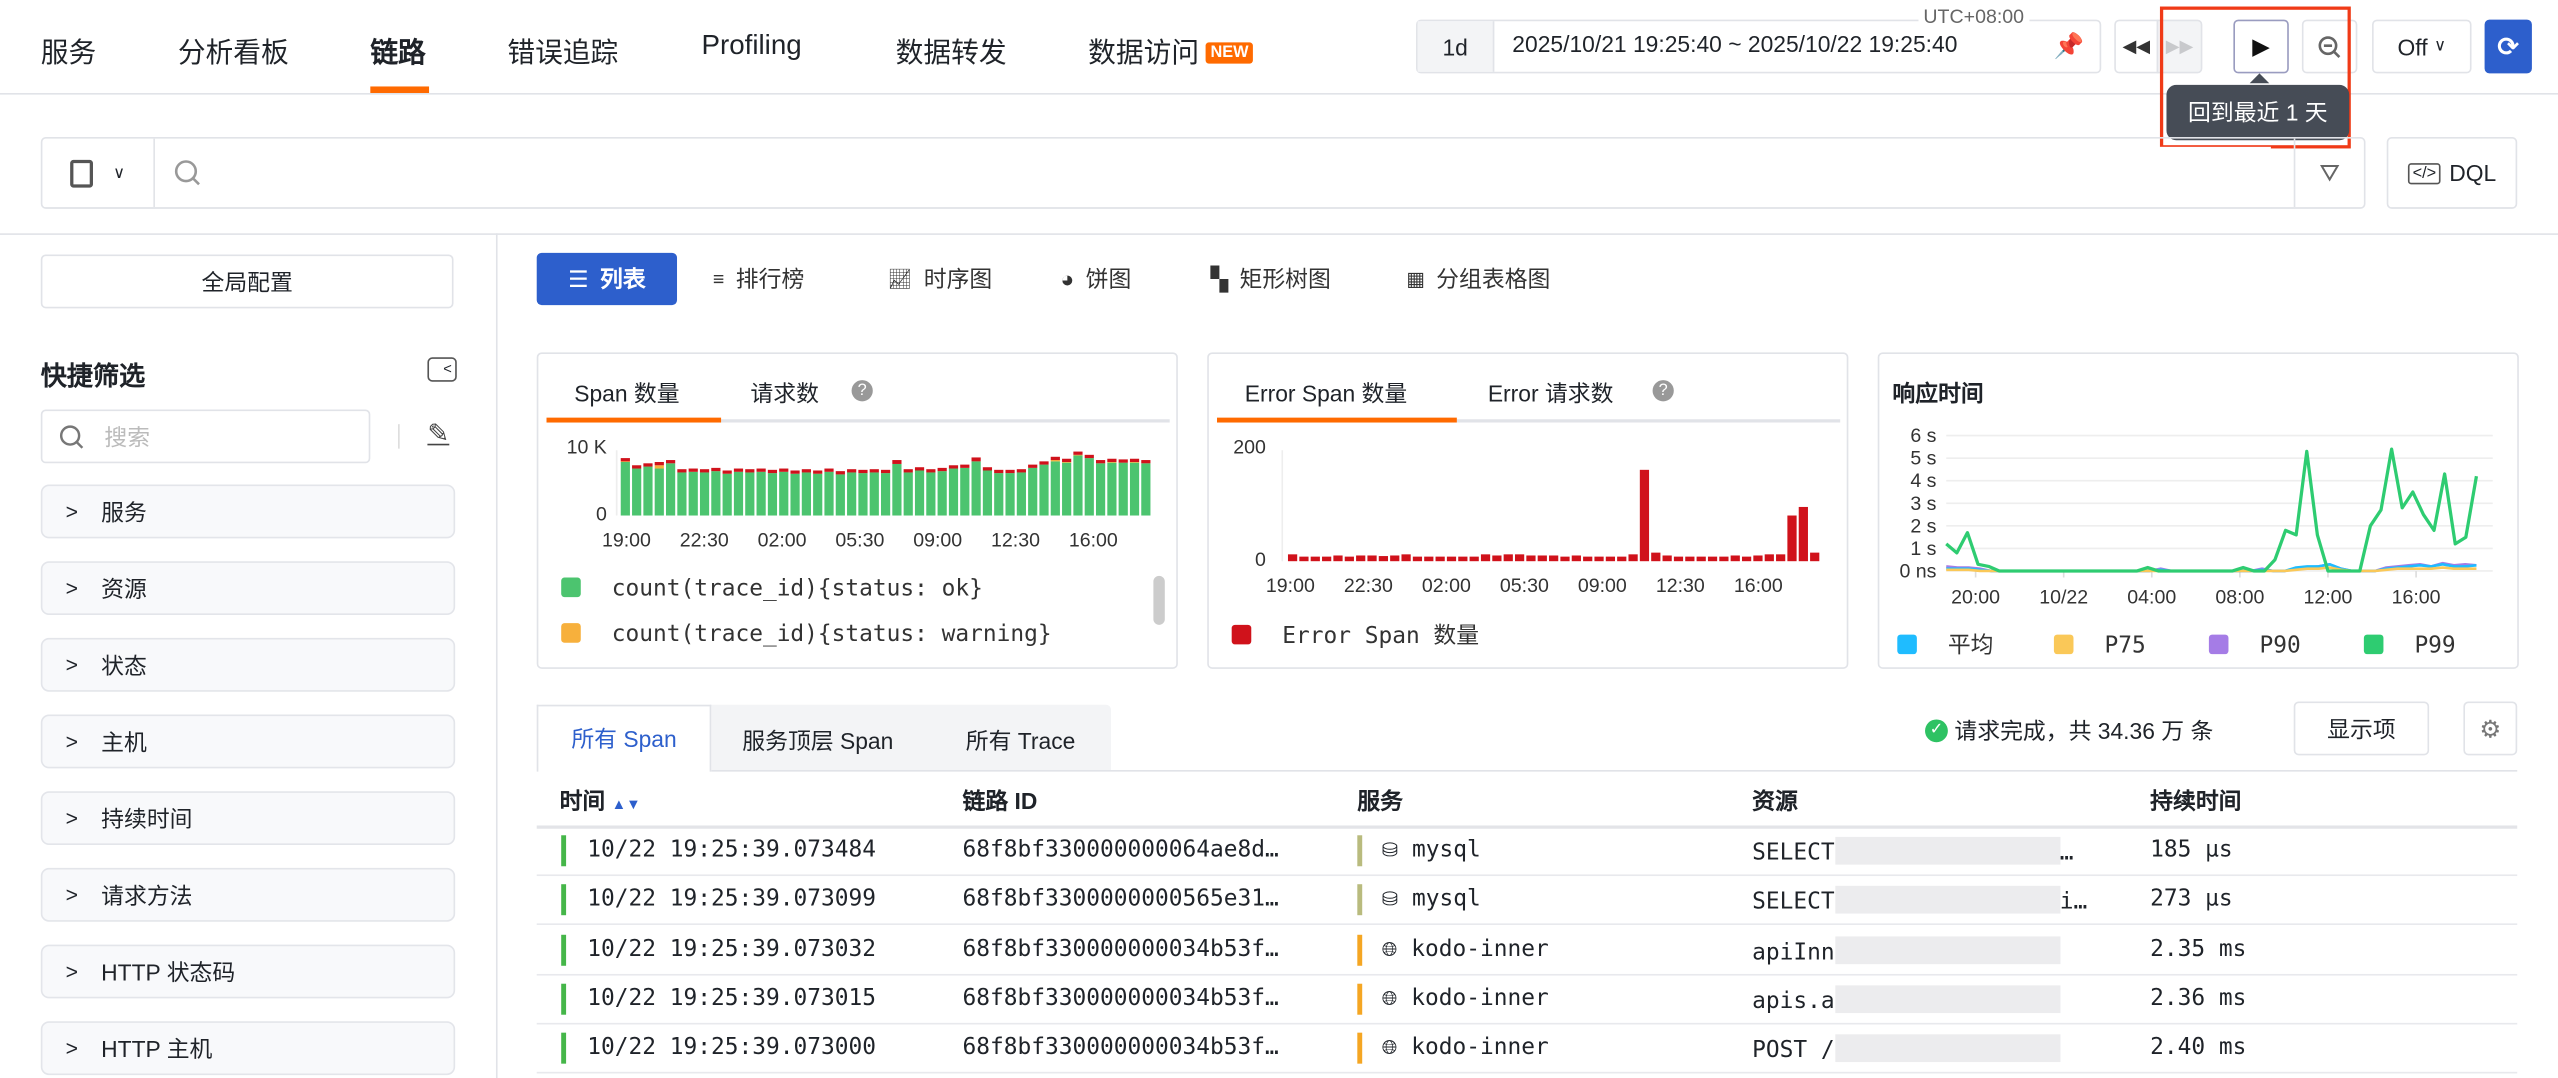  What do you see at coordinates (626, 804) in the screenshot?
I see `sort-icon: ▲▼` at bounding box center [626, 804].